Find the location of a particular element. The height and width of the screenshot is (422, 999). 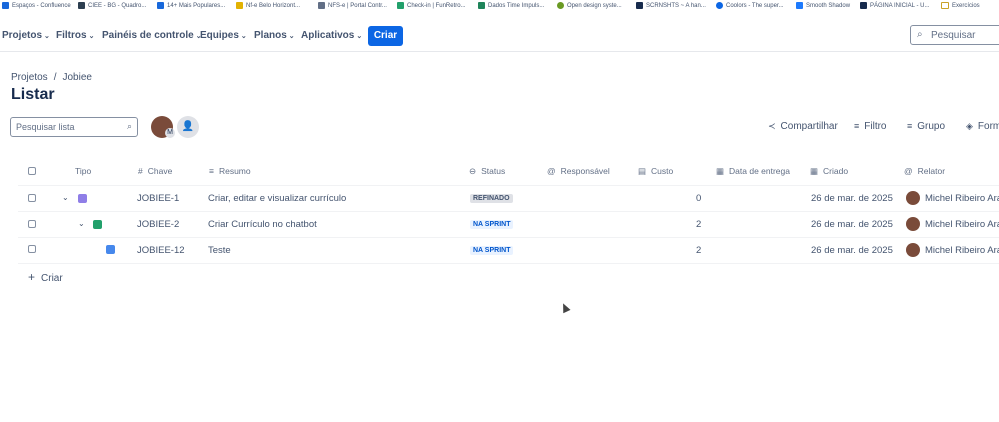

share-button: ≺ Compartilhar is located at coordinates (803, 126).